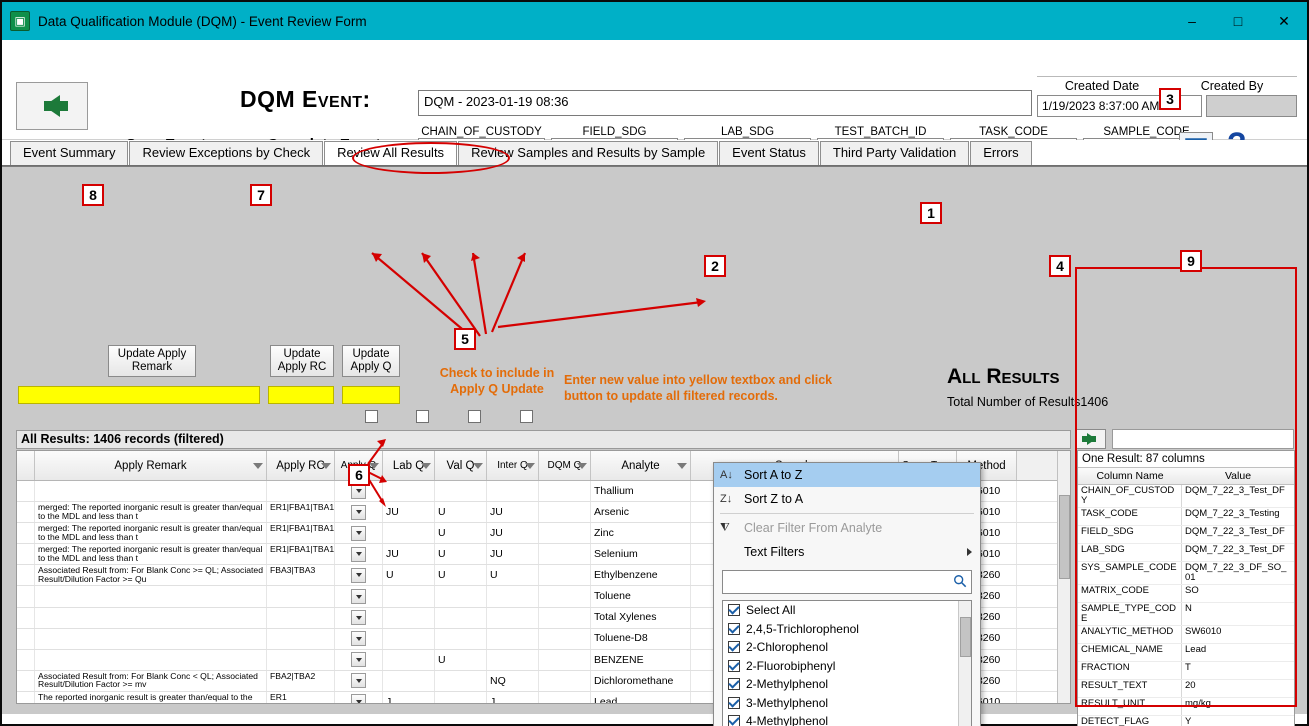  I want to click on event-name-input: DQM - 2023-01-19 08:36, so click(725, 103).